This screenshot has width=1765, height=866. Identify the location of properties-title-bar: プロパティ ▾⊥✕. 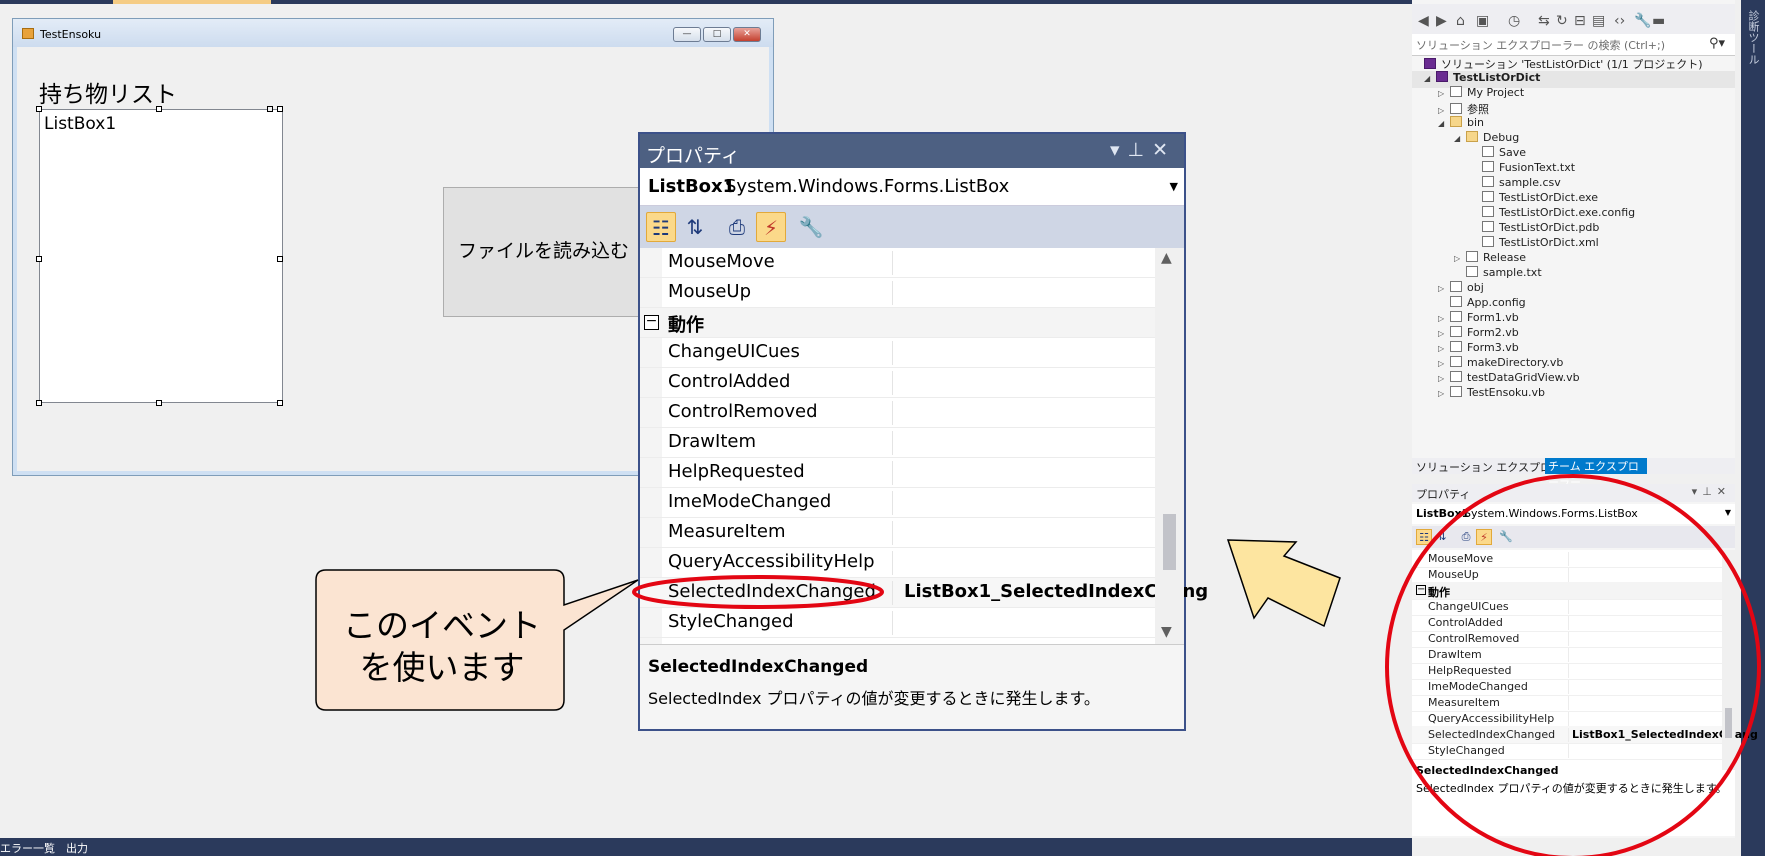
(912, 151).